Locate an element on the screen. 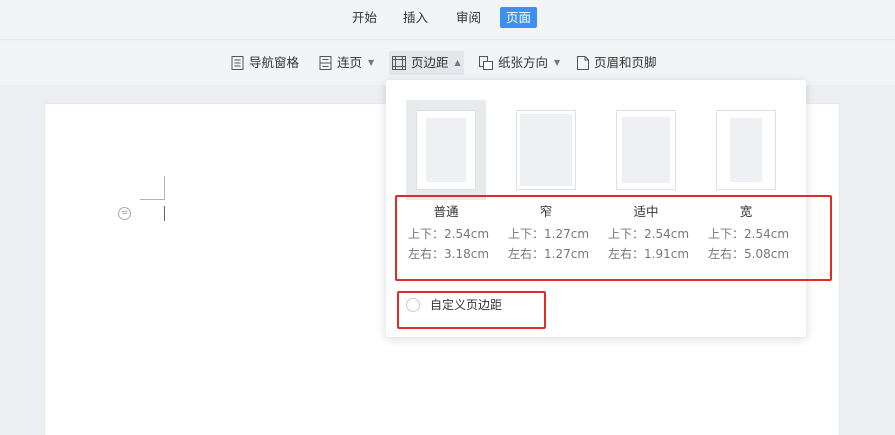  nav-pane-button: 导航窗格 is located at coordinates (265, 63).